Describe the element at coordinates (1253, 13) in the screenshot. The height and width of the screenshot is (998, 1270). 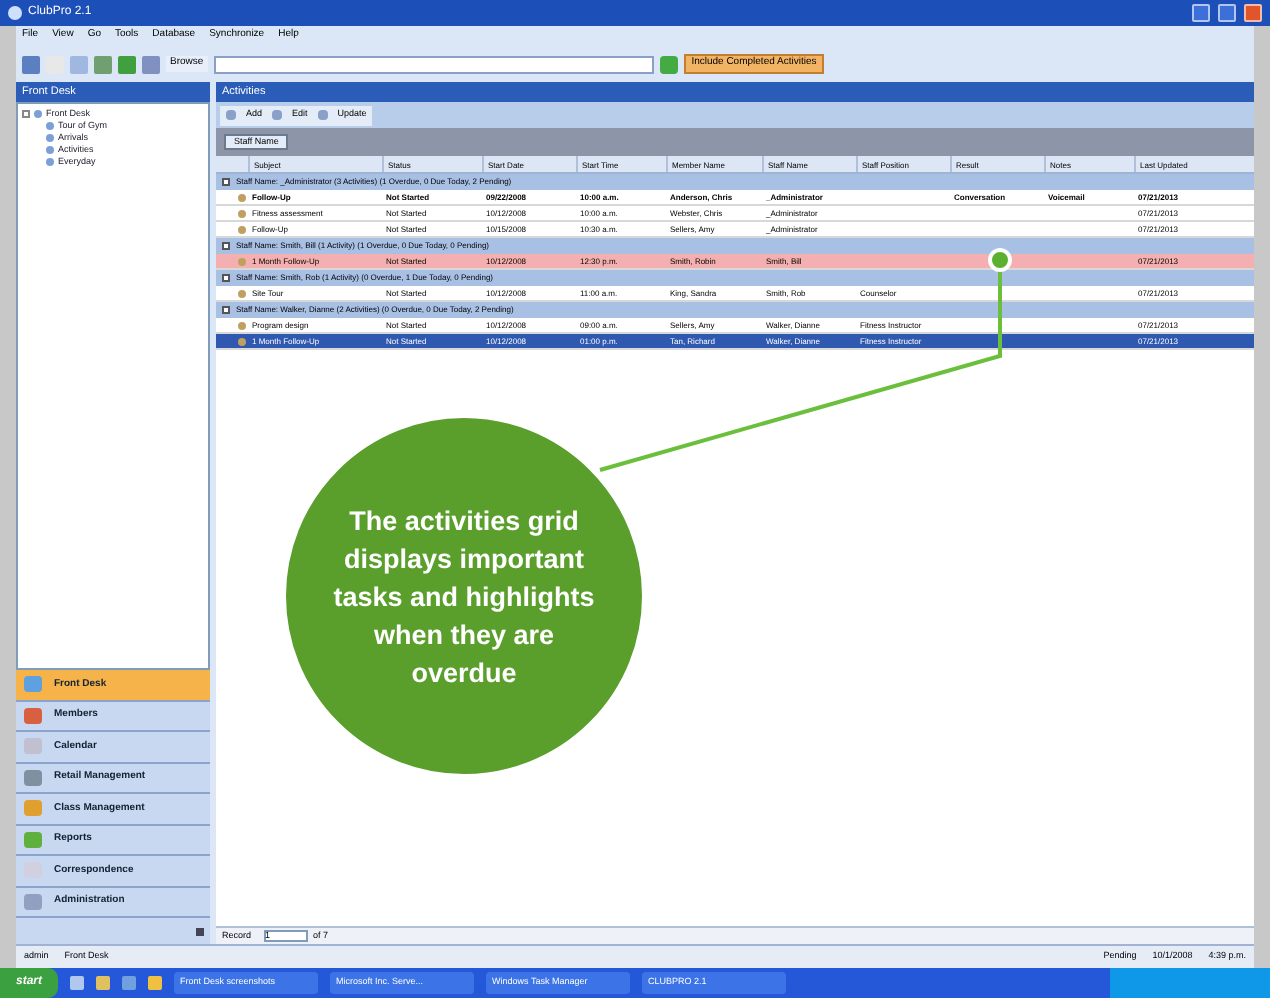
I see `close-button` at that location.